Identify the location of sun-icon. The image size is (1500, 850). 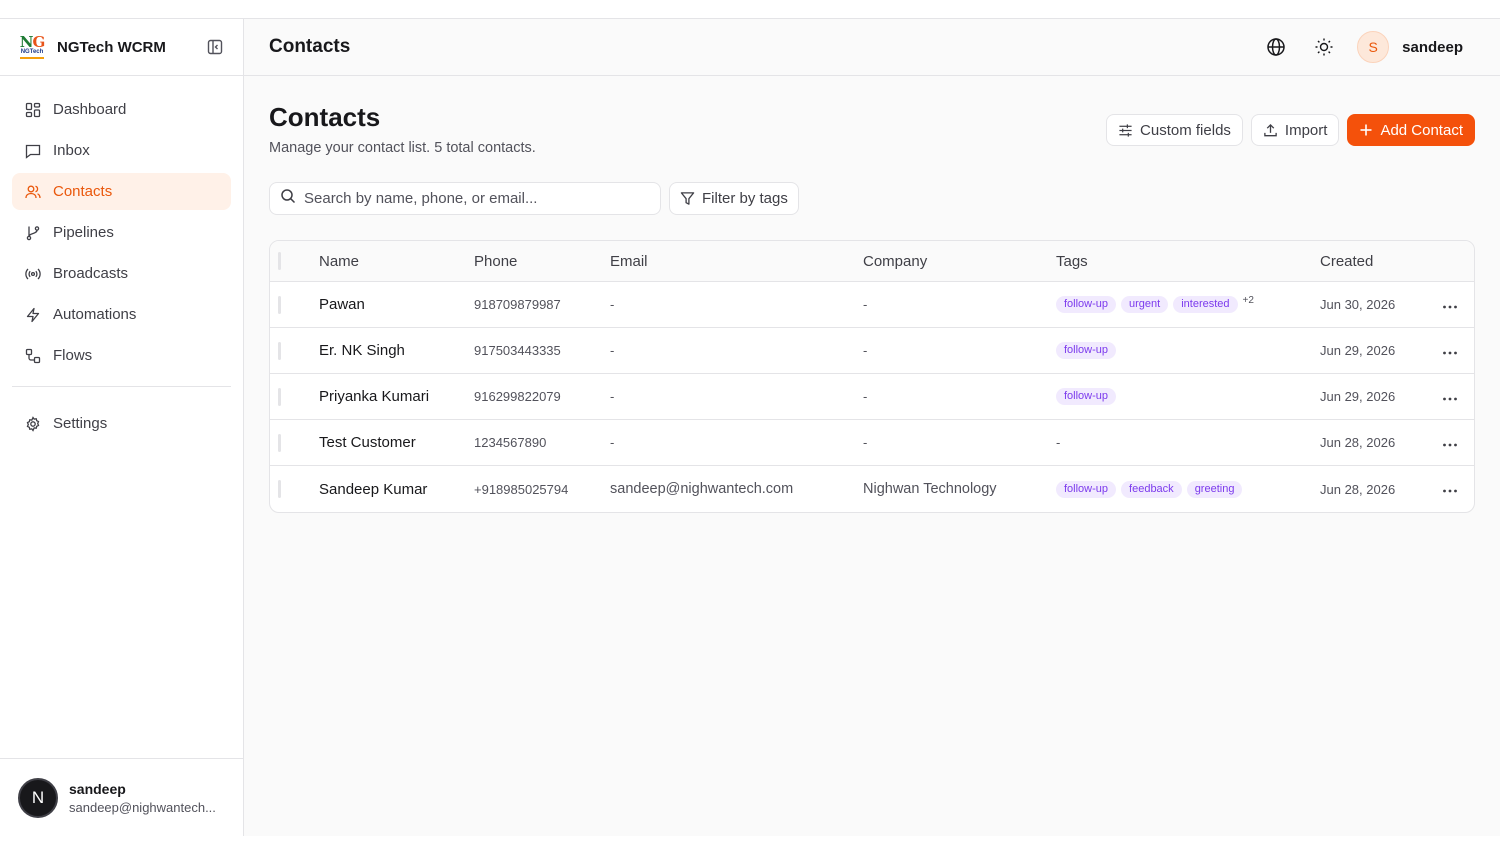
(1324, 47).